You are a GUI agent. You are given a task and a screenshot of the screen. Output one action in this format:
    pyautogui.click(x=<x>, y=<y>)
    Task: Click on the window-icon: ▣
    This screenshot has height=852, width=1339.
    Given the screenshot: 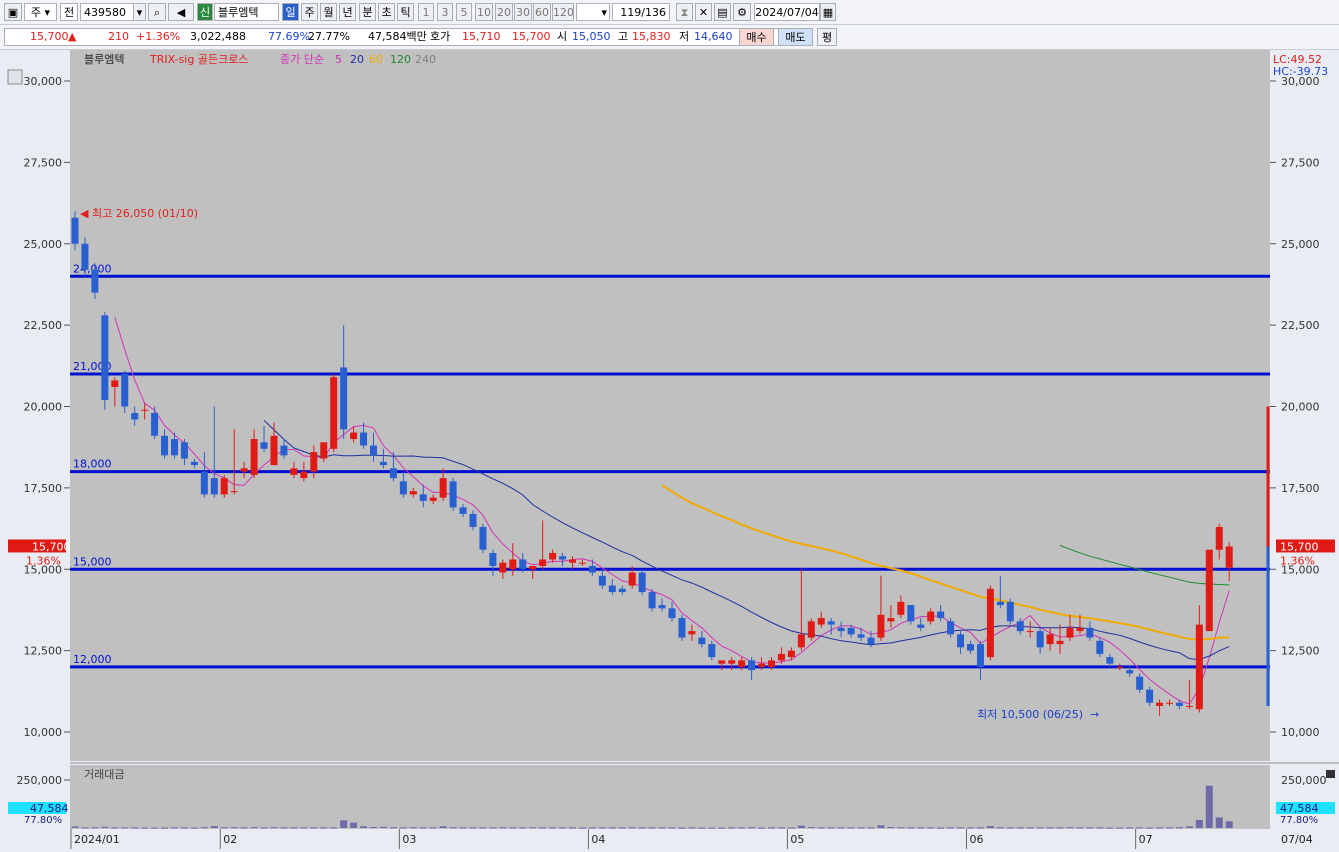 What is the action you would take?
    pyautogui.click(x=13, y=12)
    